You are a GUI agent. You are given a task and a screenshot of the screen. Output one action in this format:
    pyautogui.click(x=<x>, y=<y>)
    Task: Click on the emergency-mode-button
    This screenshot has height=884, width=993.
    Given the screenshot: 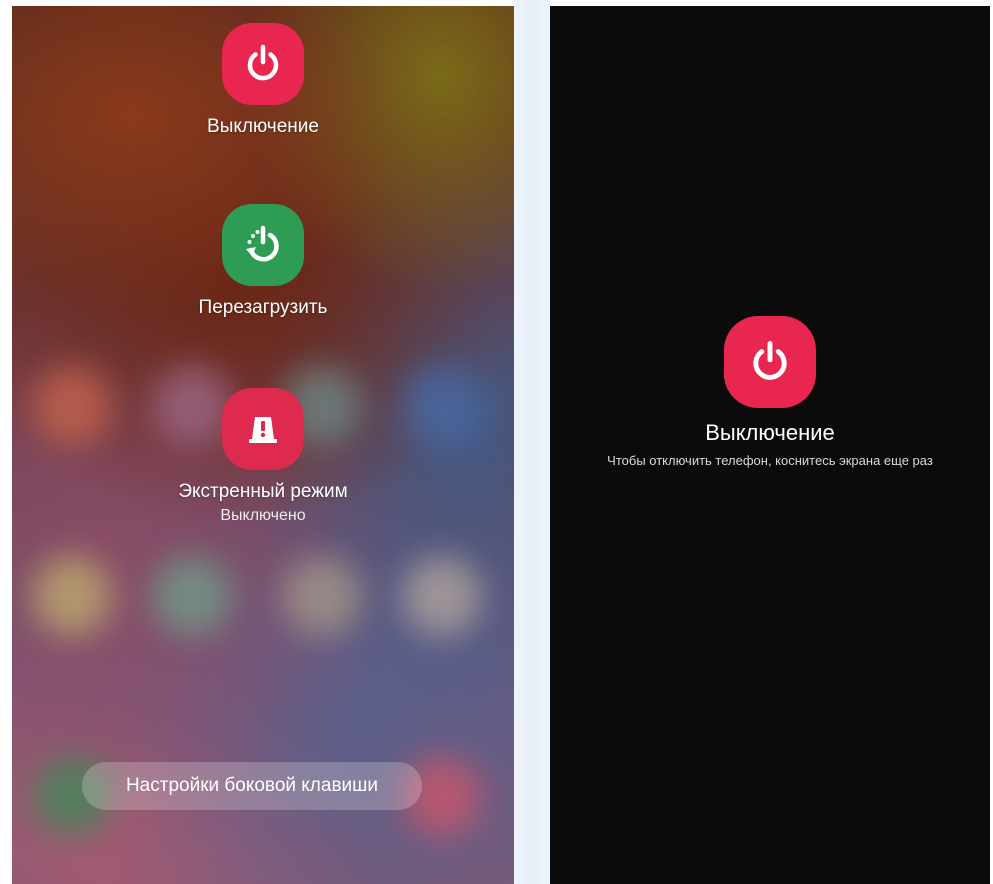 What is the action you would take?
    pyautogui.click(x=263, y=429)
    